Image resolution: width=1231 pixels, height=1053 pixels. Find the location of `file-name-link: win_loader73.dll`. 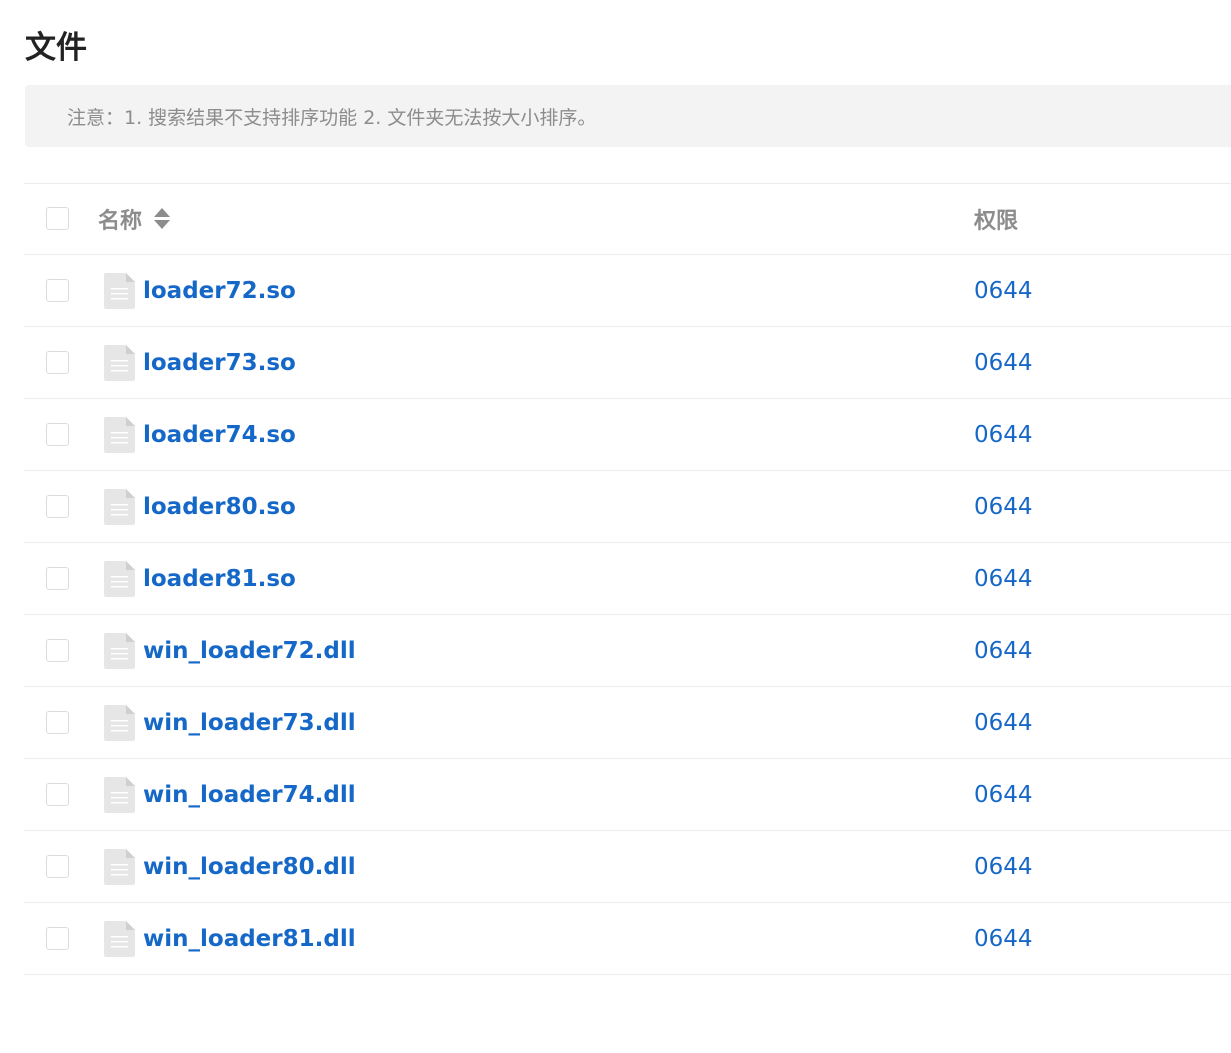

file-name-link: win_loader73.dll is located at coordinates (249, 722).